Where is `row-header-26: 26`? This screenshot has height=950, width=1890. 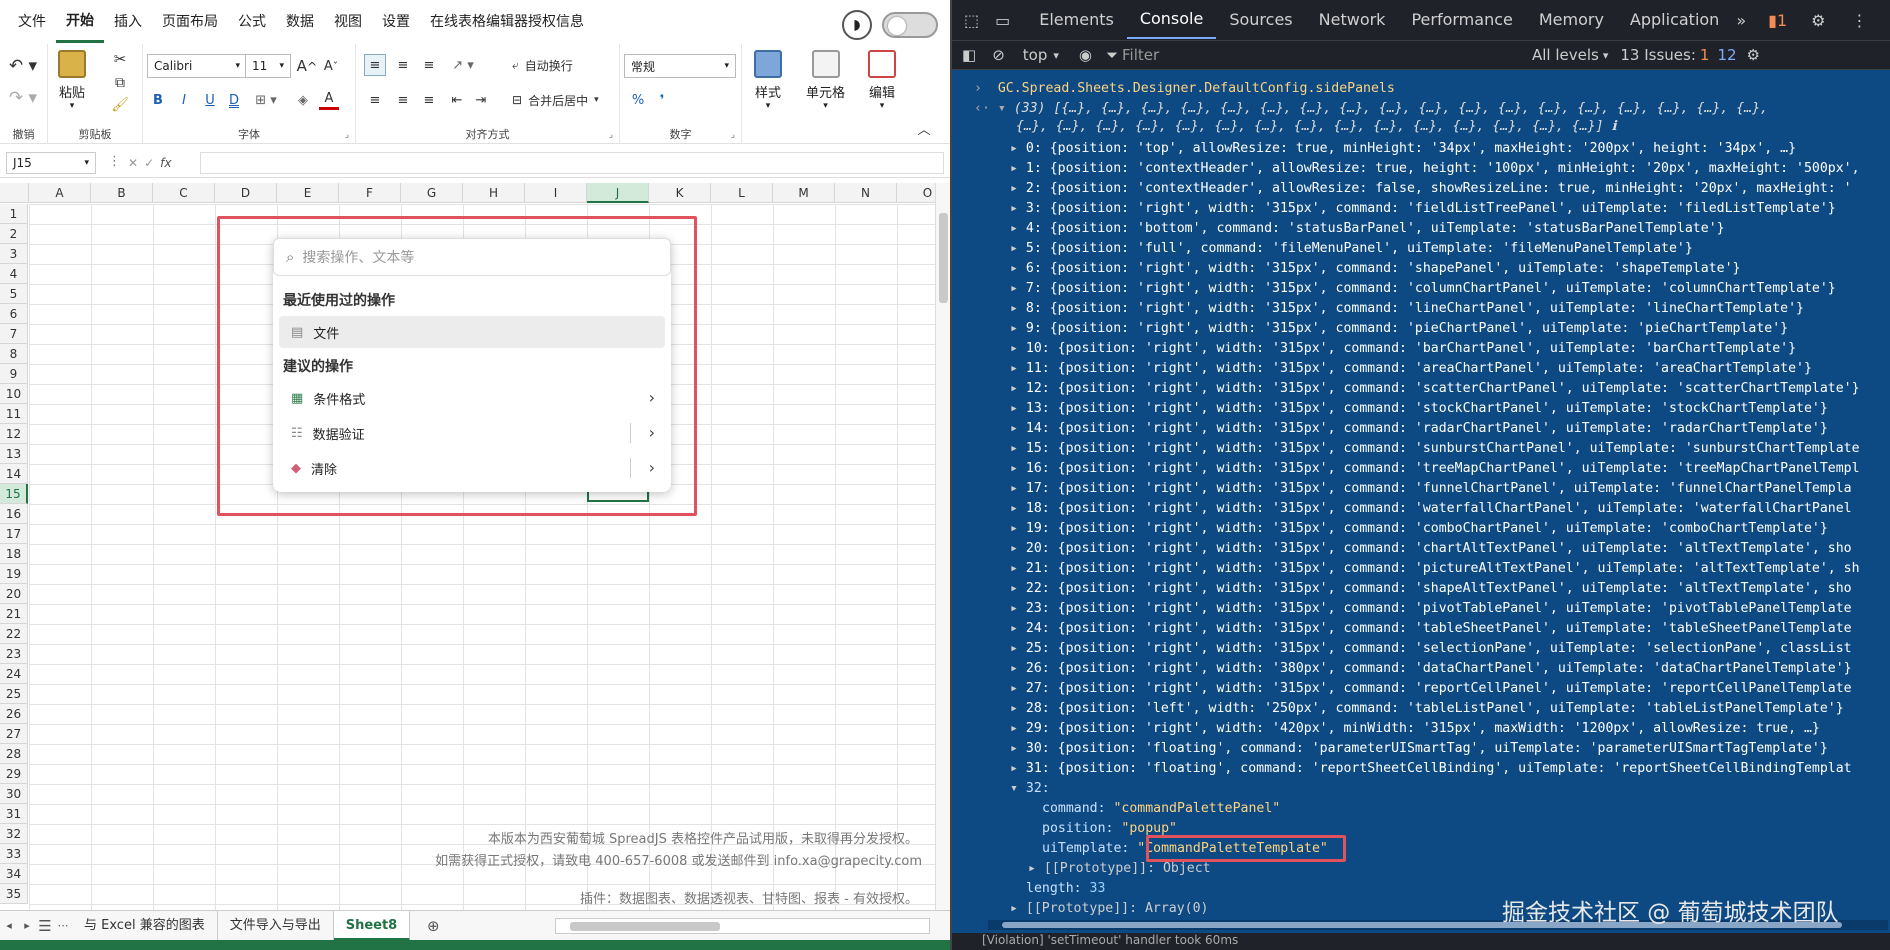
row-header-26: 26 is located at coordinates (14, 714).